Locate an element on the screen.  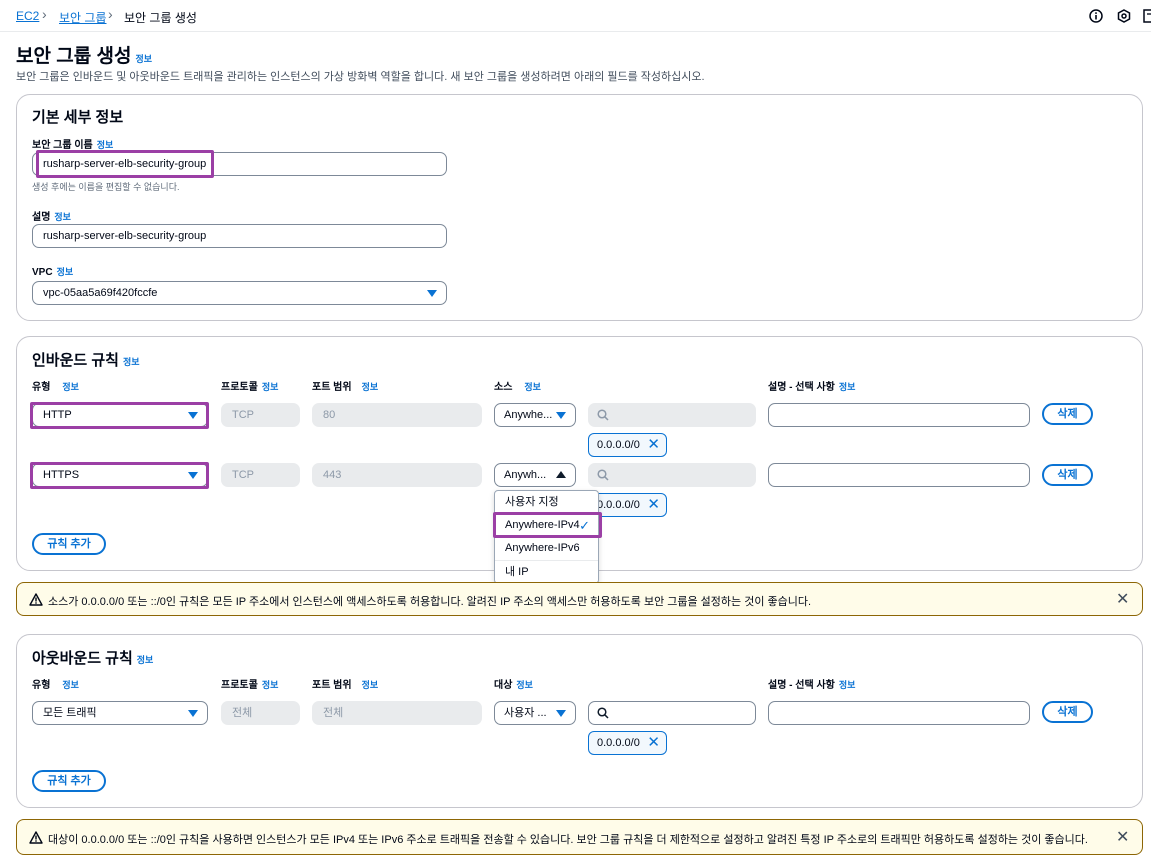
search-icon is located at coordinates (603, 475).